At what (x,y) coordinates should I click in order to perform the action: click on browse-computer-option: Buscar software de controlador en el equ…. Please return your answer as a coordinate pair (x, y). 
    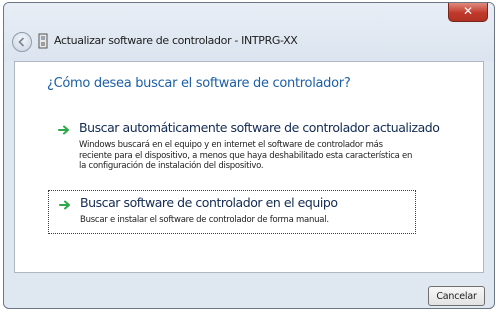
    Looking at the image, I should click on (232, 212).